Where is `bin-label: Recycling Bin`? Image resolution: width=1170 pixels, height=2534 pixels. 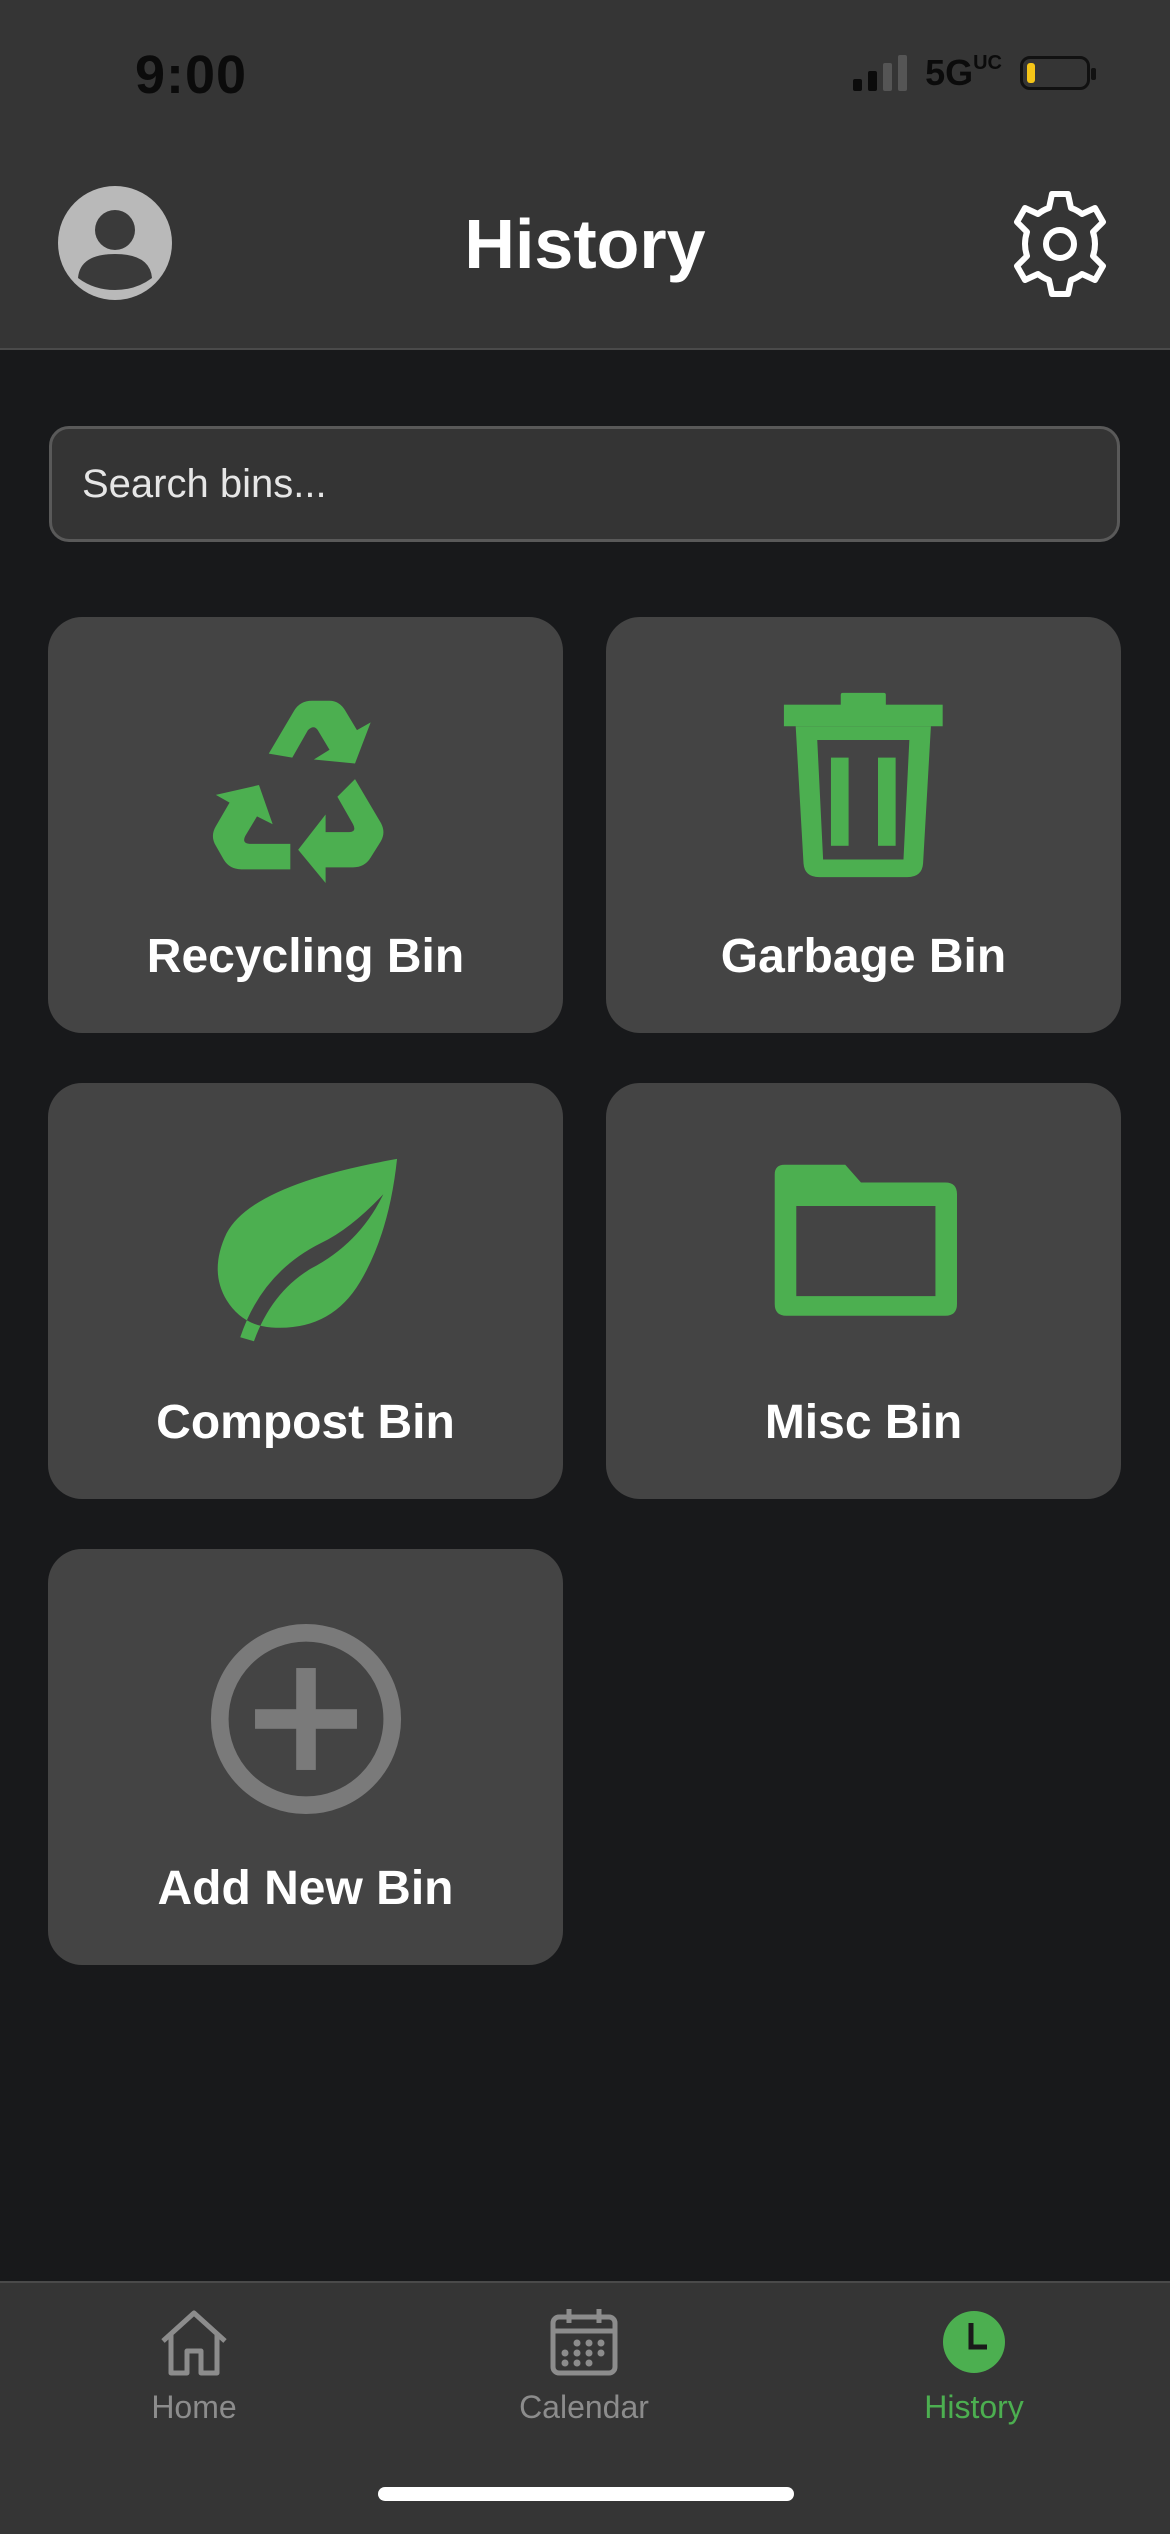 bin-label: Recycling Bin is located at coordinates (305, 956).